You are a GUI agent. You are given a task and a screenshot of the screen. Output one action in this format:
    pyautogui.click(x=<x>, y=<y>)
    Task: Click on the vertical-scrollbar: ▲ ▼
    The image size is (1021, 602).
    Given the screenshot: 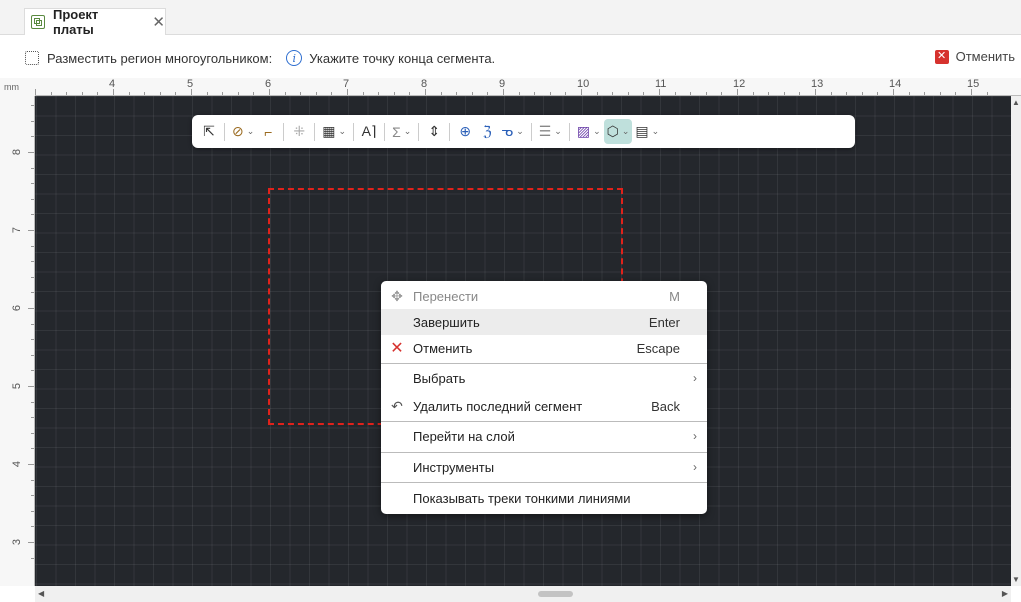 What is the action you would take?
    pyautogui.click(x=1016, y=341)
    